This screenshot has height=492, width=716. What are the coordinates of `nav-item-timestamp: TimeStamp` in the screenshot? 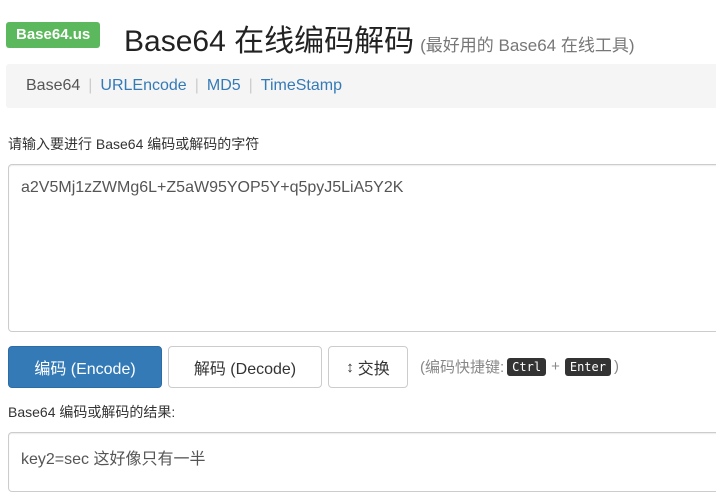 It's located at (301, 86).